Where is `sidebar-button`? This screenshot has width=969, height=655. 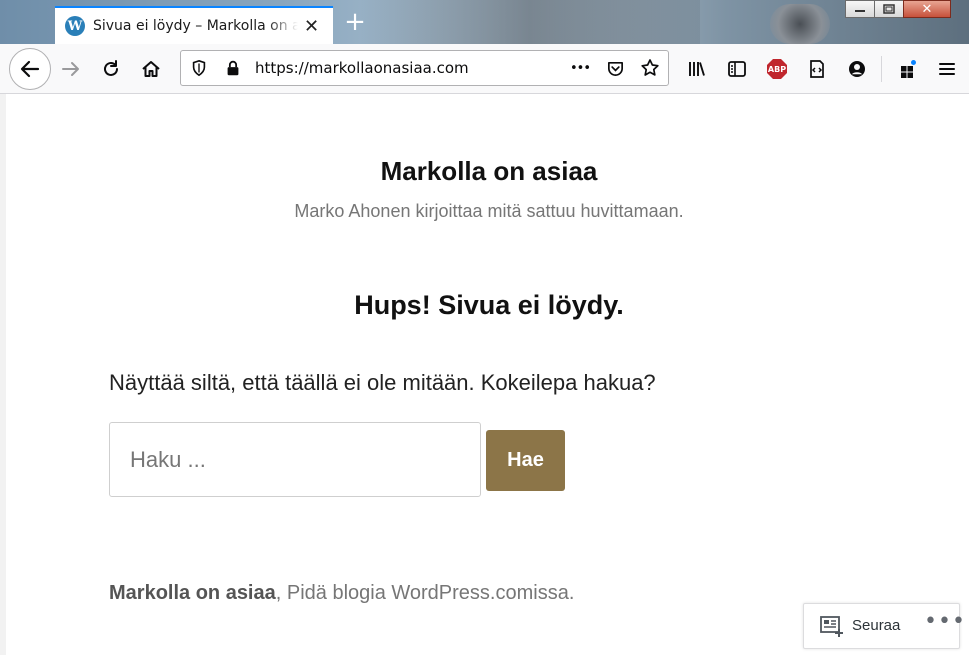 sidebar-button is located at coordinates (737, 69).